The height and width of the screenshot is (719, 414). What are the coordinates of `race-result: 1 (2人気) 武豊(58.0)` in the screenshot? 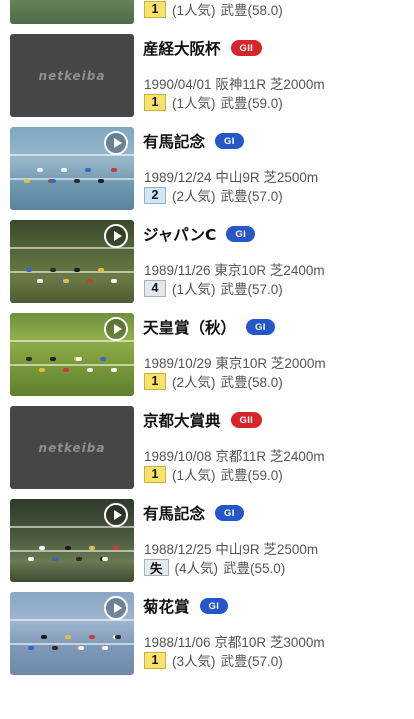 It's located at (213, 381).